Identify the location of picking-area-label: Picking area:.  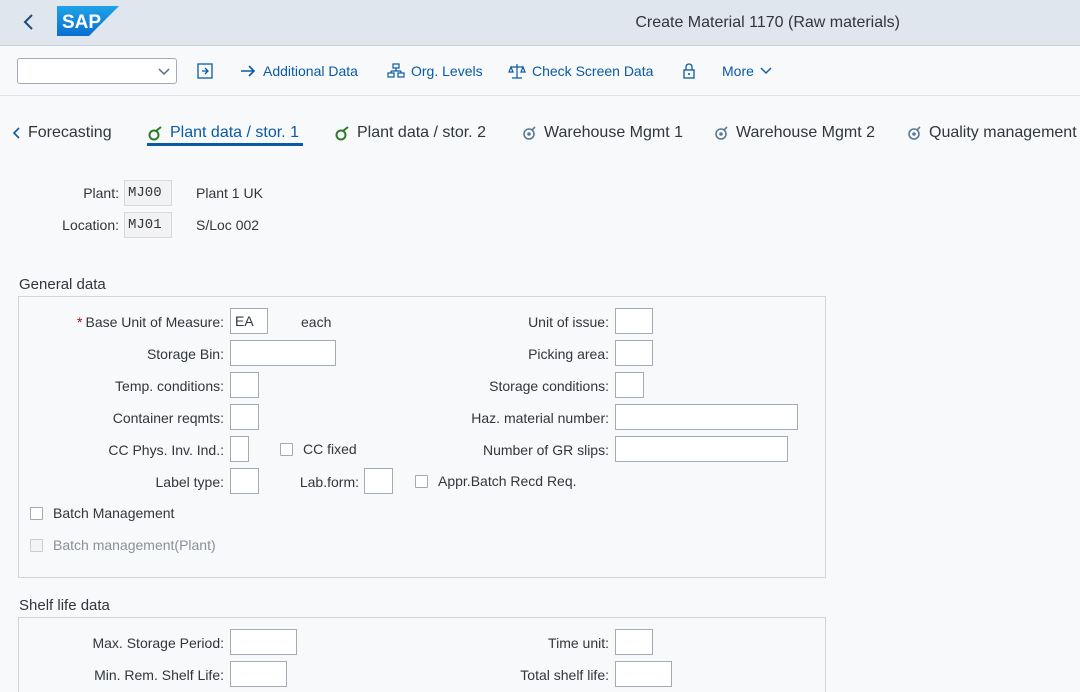
(568, 354).